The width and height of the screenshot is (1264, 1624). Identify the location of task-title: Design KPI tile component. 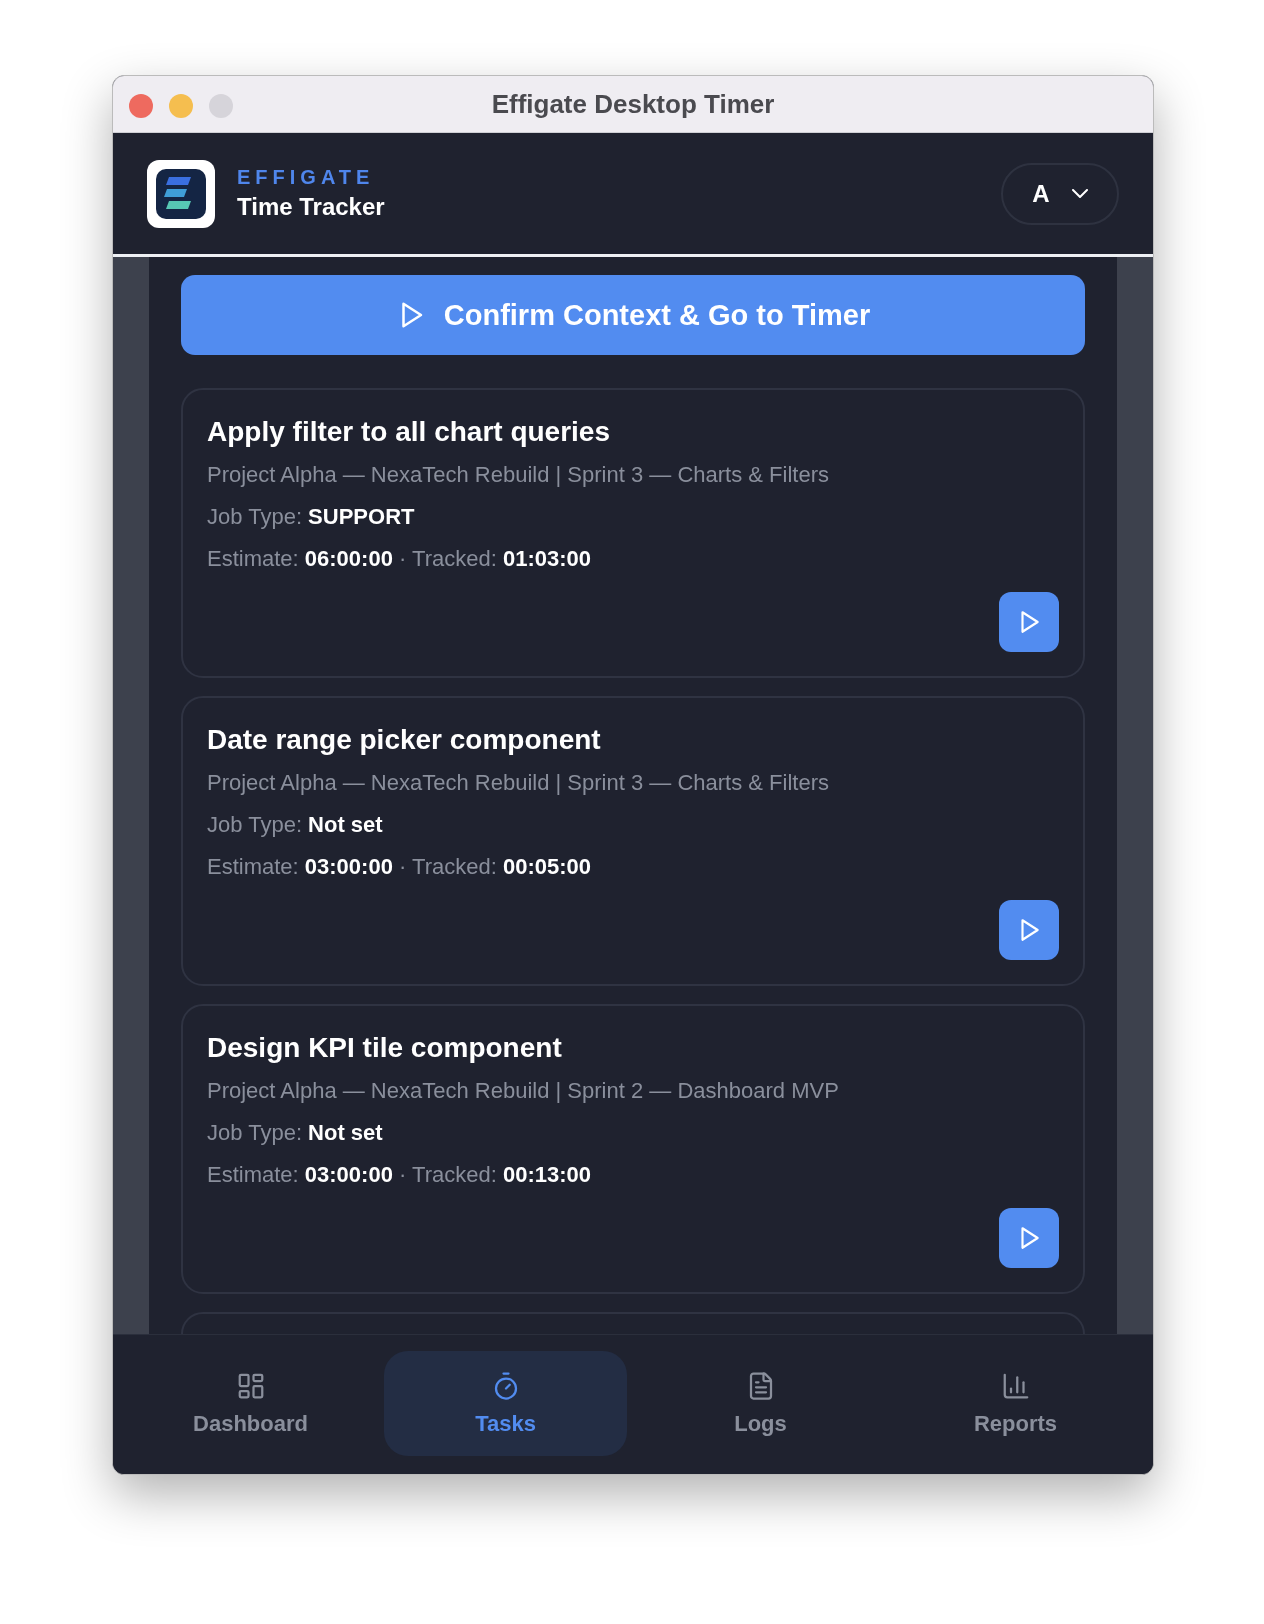
(385, 1048).